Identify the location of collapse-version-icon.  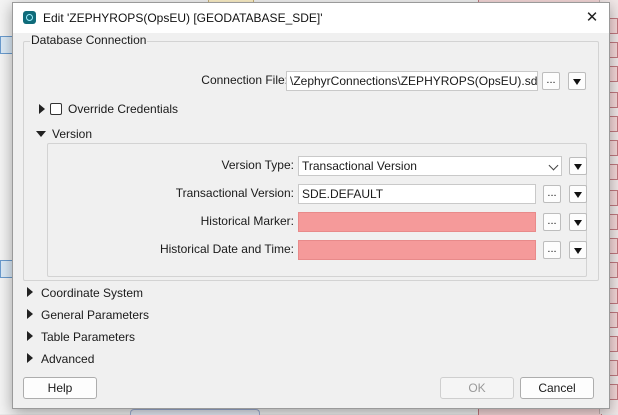
(41, 134).